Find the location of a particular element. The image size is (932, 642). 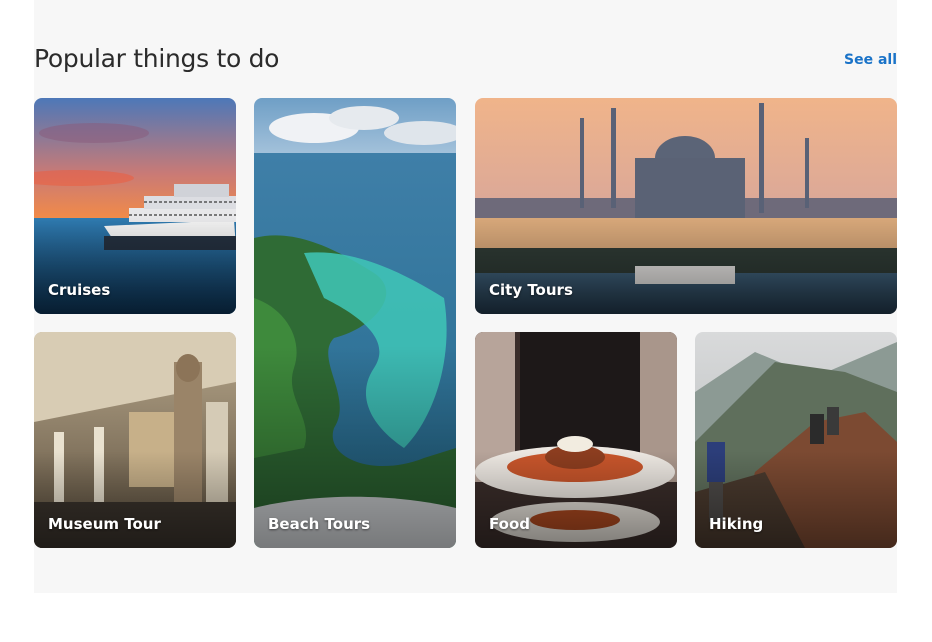

card-label: Beach Tours is located at coordinates (319, 524).